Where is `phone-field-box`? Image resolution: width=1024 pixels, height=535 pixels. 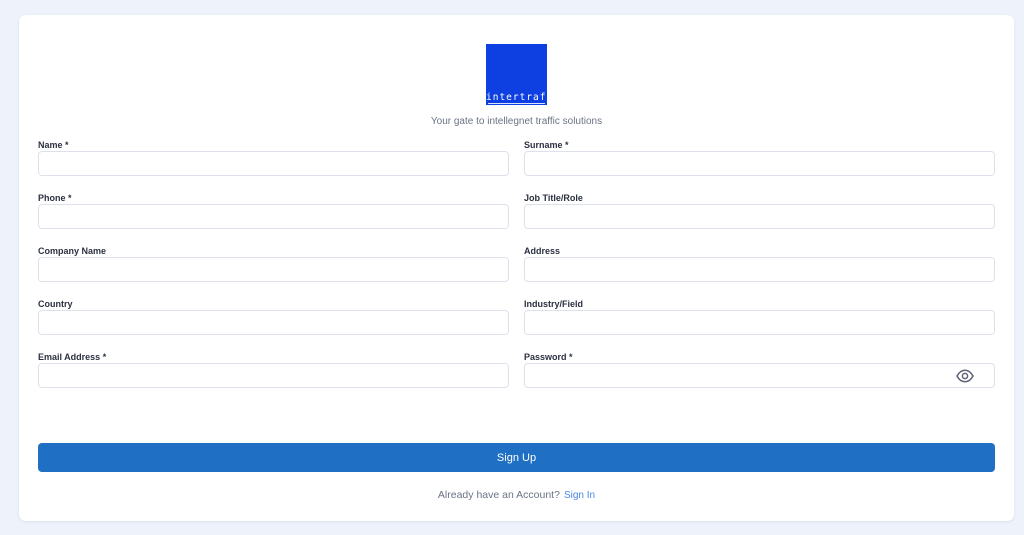 phone-field-box is located at coordinates (273, 216).